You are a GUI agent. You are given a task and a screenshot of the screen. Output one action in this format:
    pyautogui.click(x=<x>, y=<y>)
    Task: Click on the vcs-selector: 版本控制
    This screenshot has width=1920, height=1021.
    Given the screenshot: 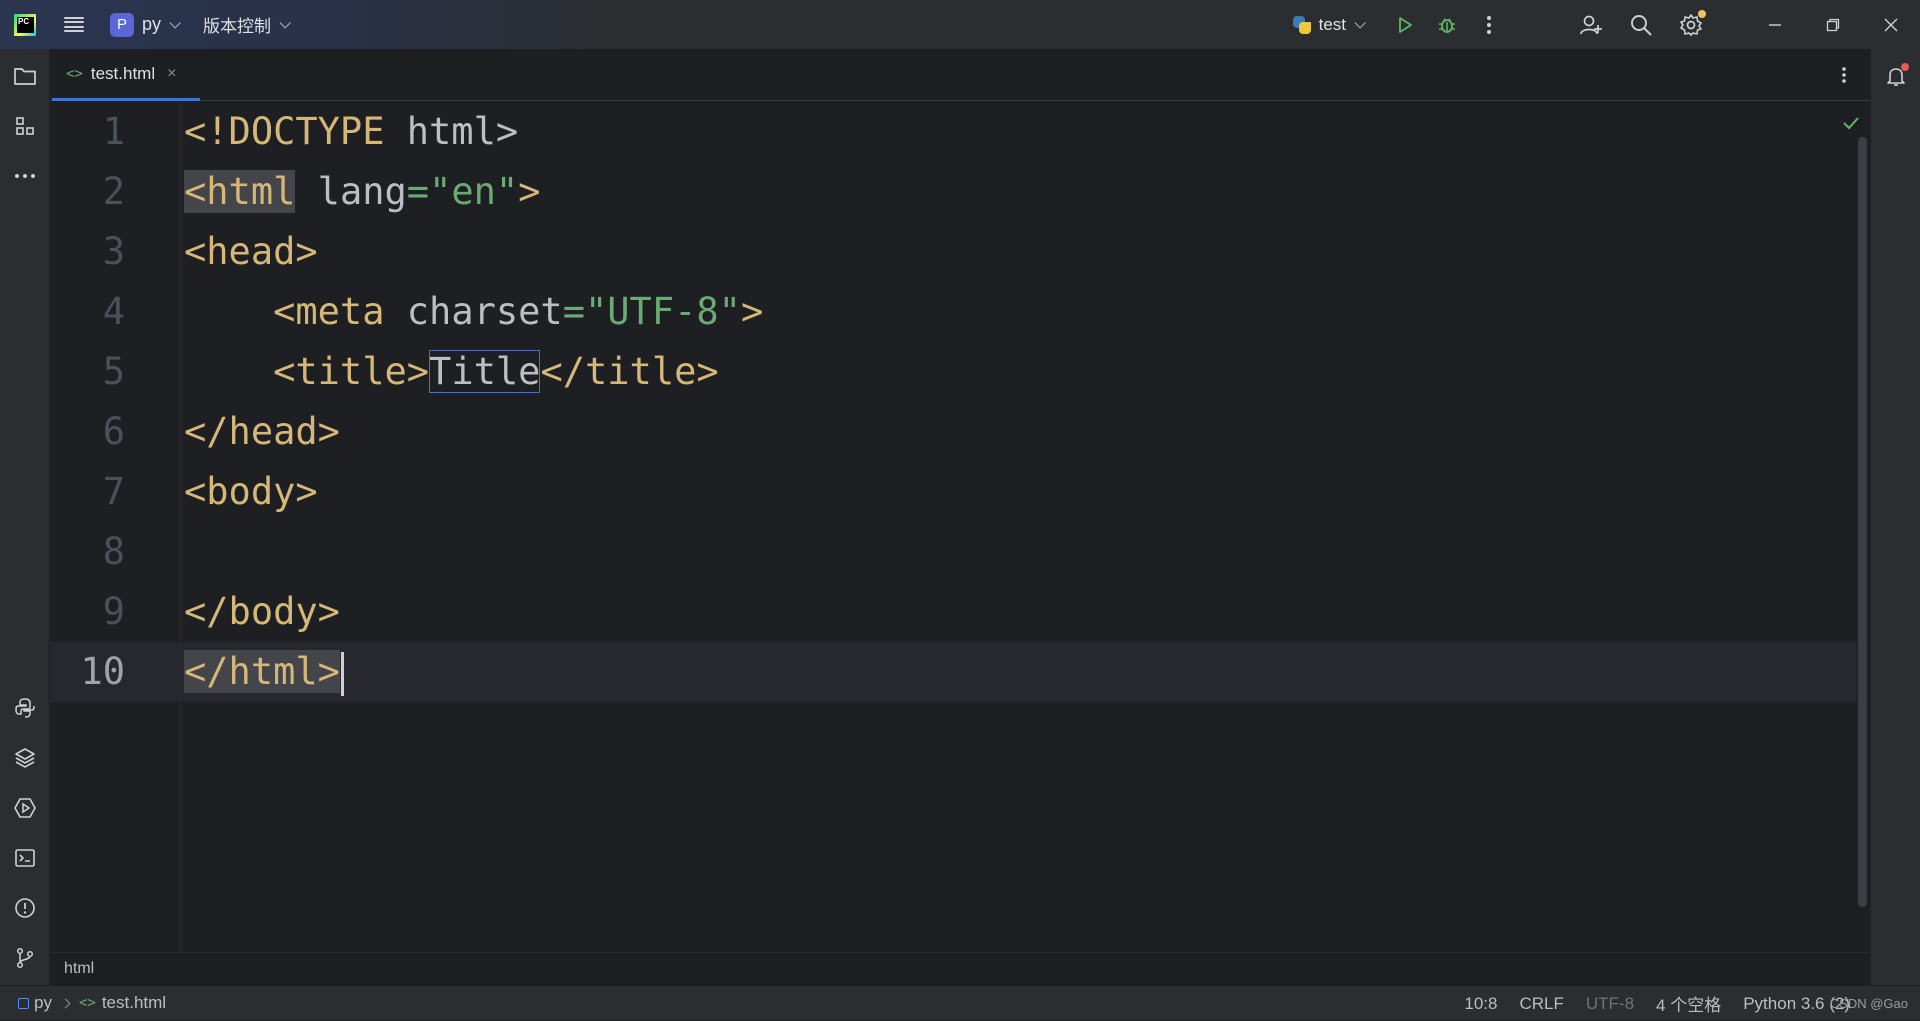 What is the action you would take?
    pyautogui.click(x=247, y=24)
    